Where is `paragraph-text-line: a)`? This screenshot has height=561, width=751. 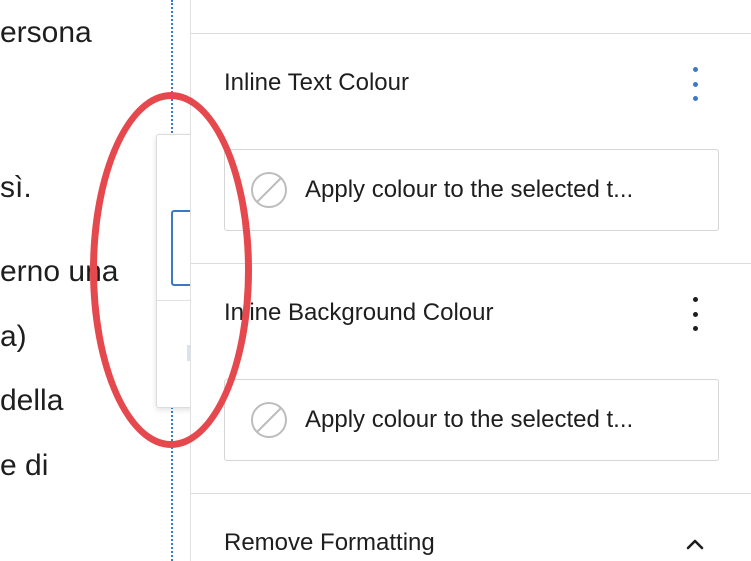
paragraph-text-line: a) is located at coordinates (13, 336).